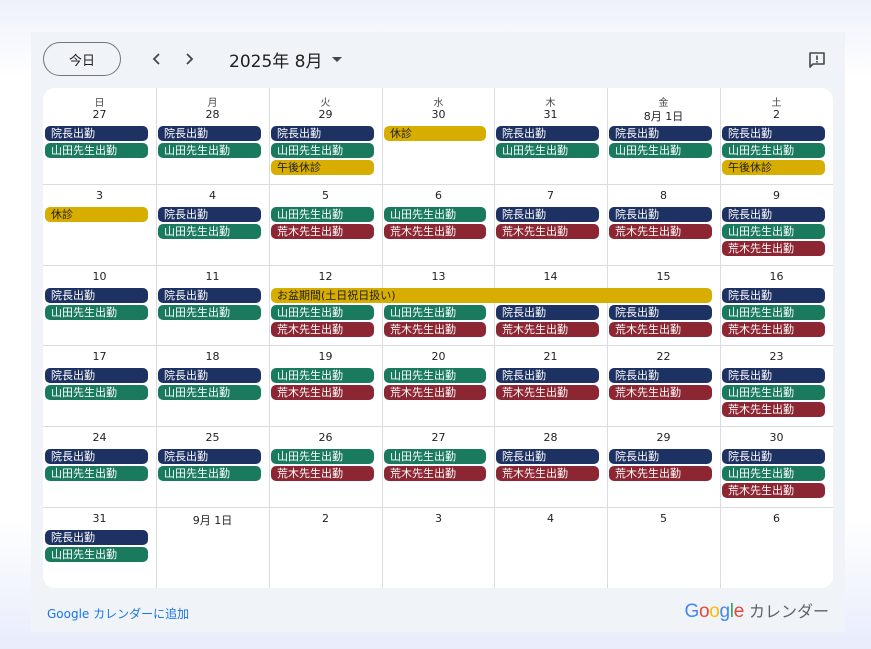  Describe the element at coordinates (663, 437) in the screenshot. I see `day-number: 29` at that location.